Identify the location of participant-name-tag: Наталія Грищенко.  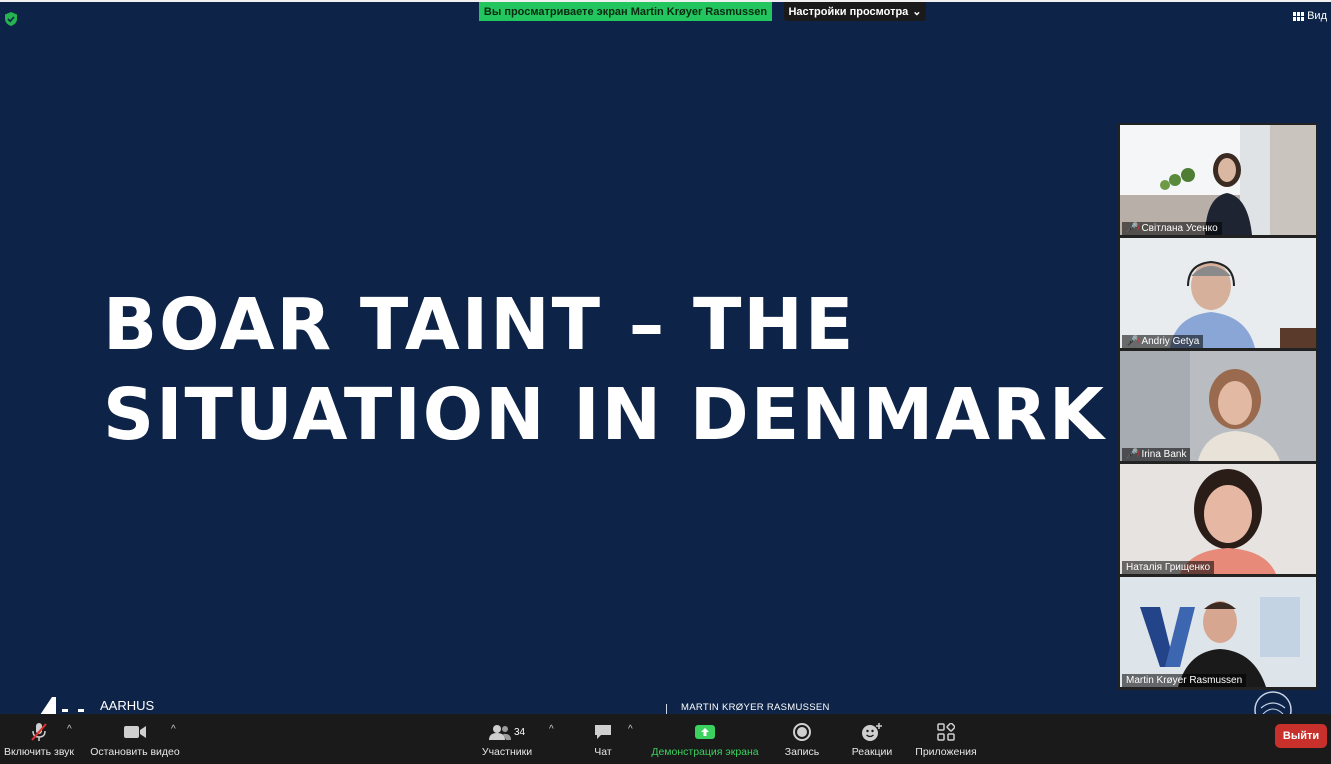
(1168, 567).